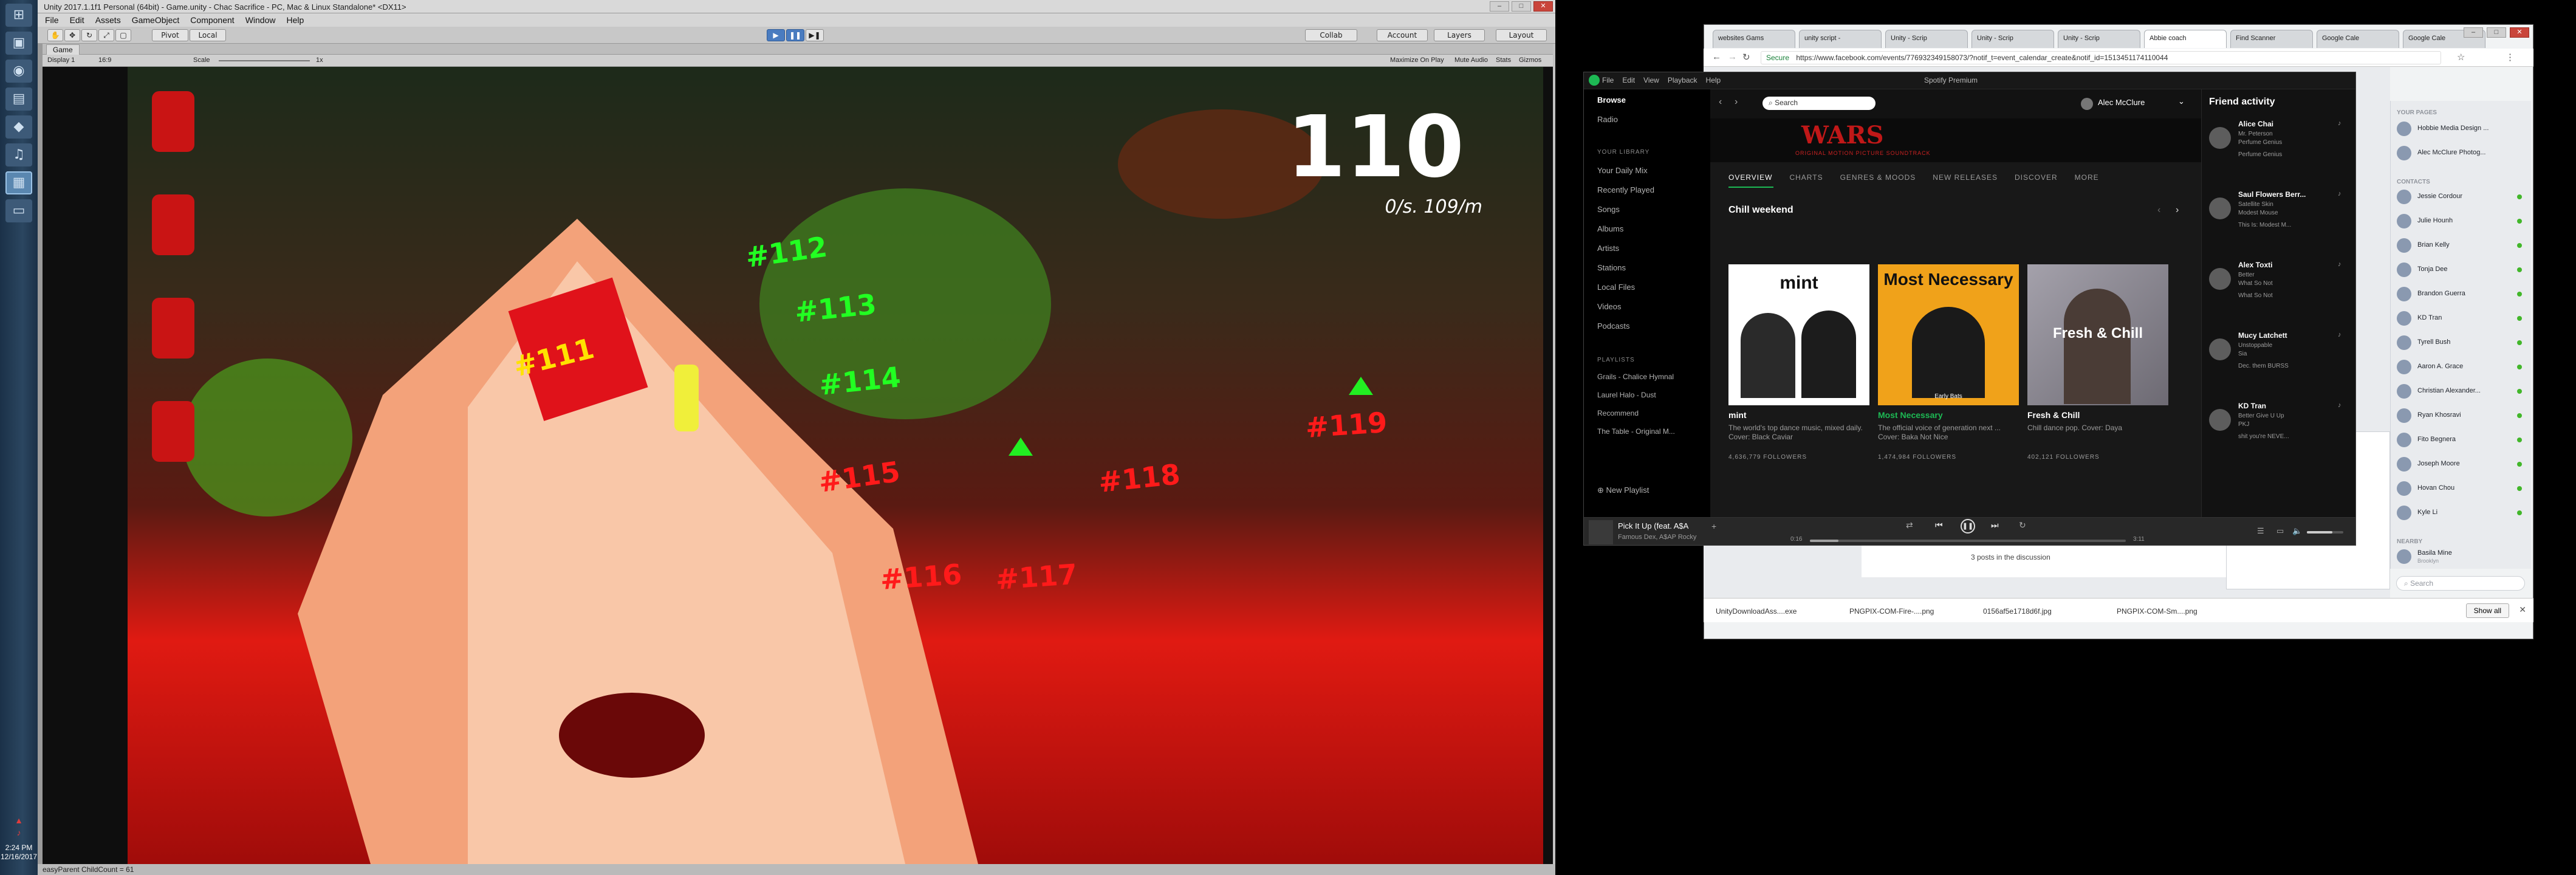 The image size is (2576, 875). Describe the element at coordinates (212, 20) in the screenshot. I see `menu-component: Component` at that location.